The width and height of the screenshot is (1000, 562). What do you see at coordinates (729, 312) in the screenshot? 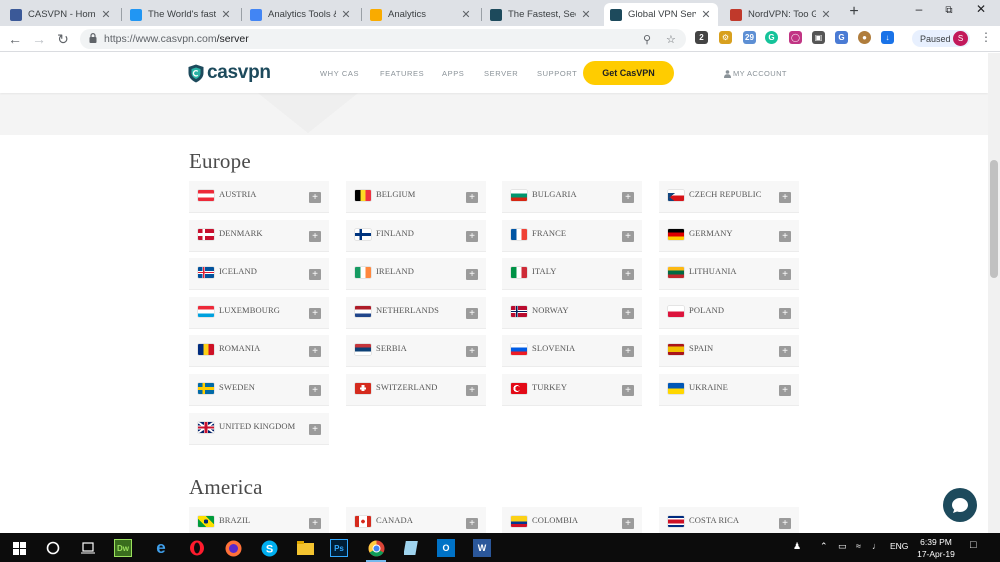
I see `server-card-poland: POLAND +` at bounding box center [729, 312].